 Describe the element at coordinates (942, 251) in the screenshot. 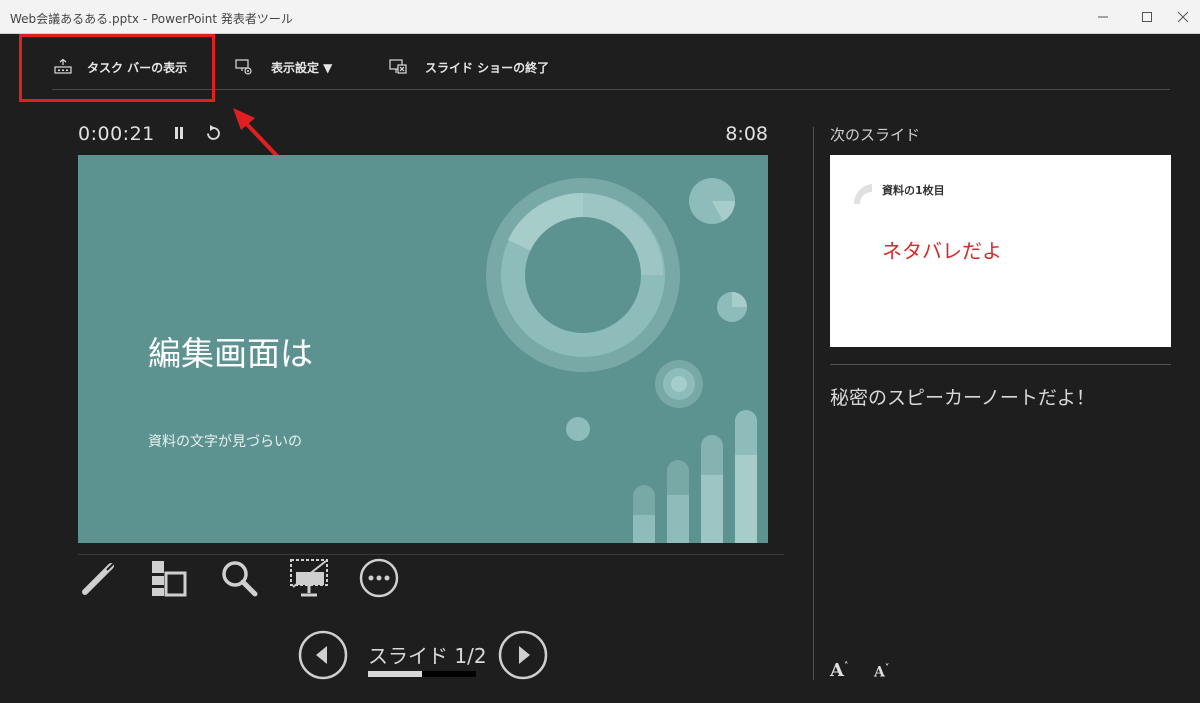

I see `next-slide-body: ネタバレだよ` at that location.